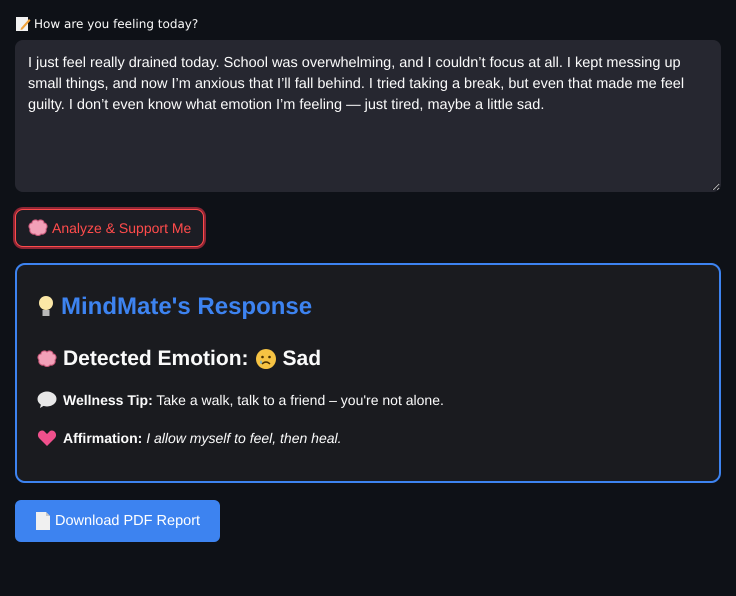 The image size is (736, 596). I want to click on wellness-tip: Wellness Tip: Take a walk, talk to a friend – you're not alone., so click(253, 400).